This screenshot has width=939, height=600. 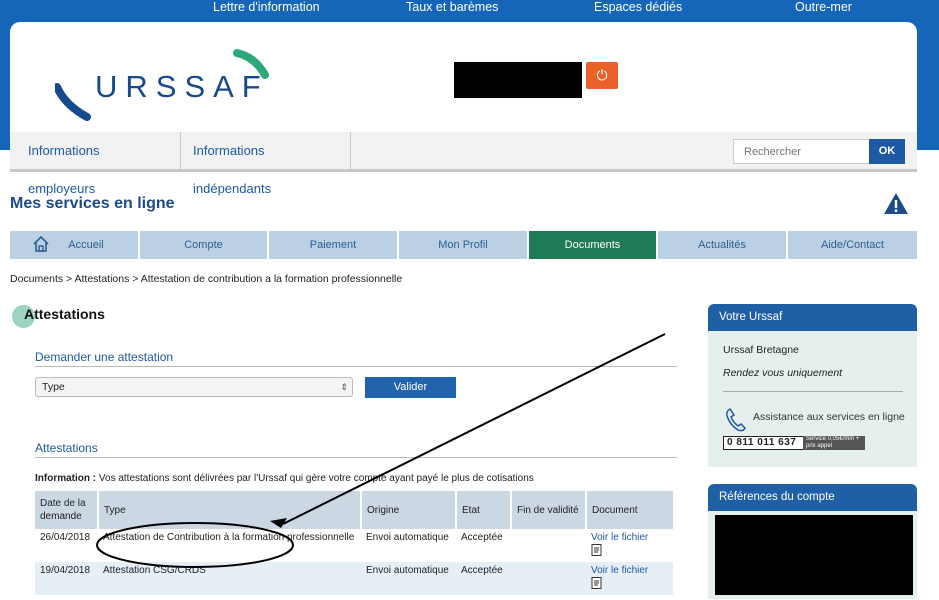 I want to click on tab-mon-profil: Mon Profil, so click(x=464, y=245).